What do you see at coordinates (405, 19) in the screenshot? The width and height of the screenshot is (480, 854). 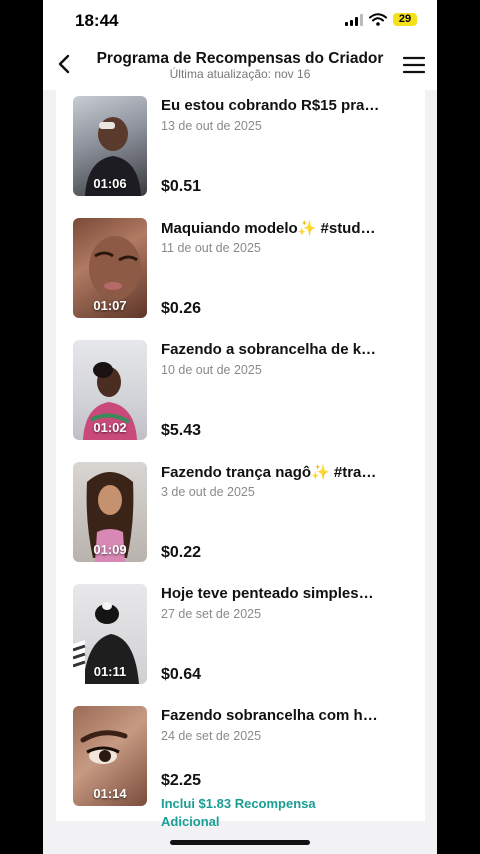 I see `battery-icon: 29` at bounding box center [405, 19].